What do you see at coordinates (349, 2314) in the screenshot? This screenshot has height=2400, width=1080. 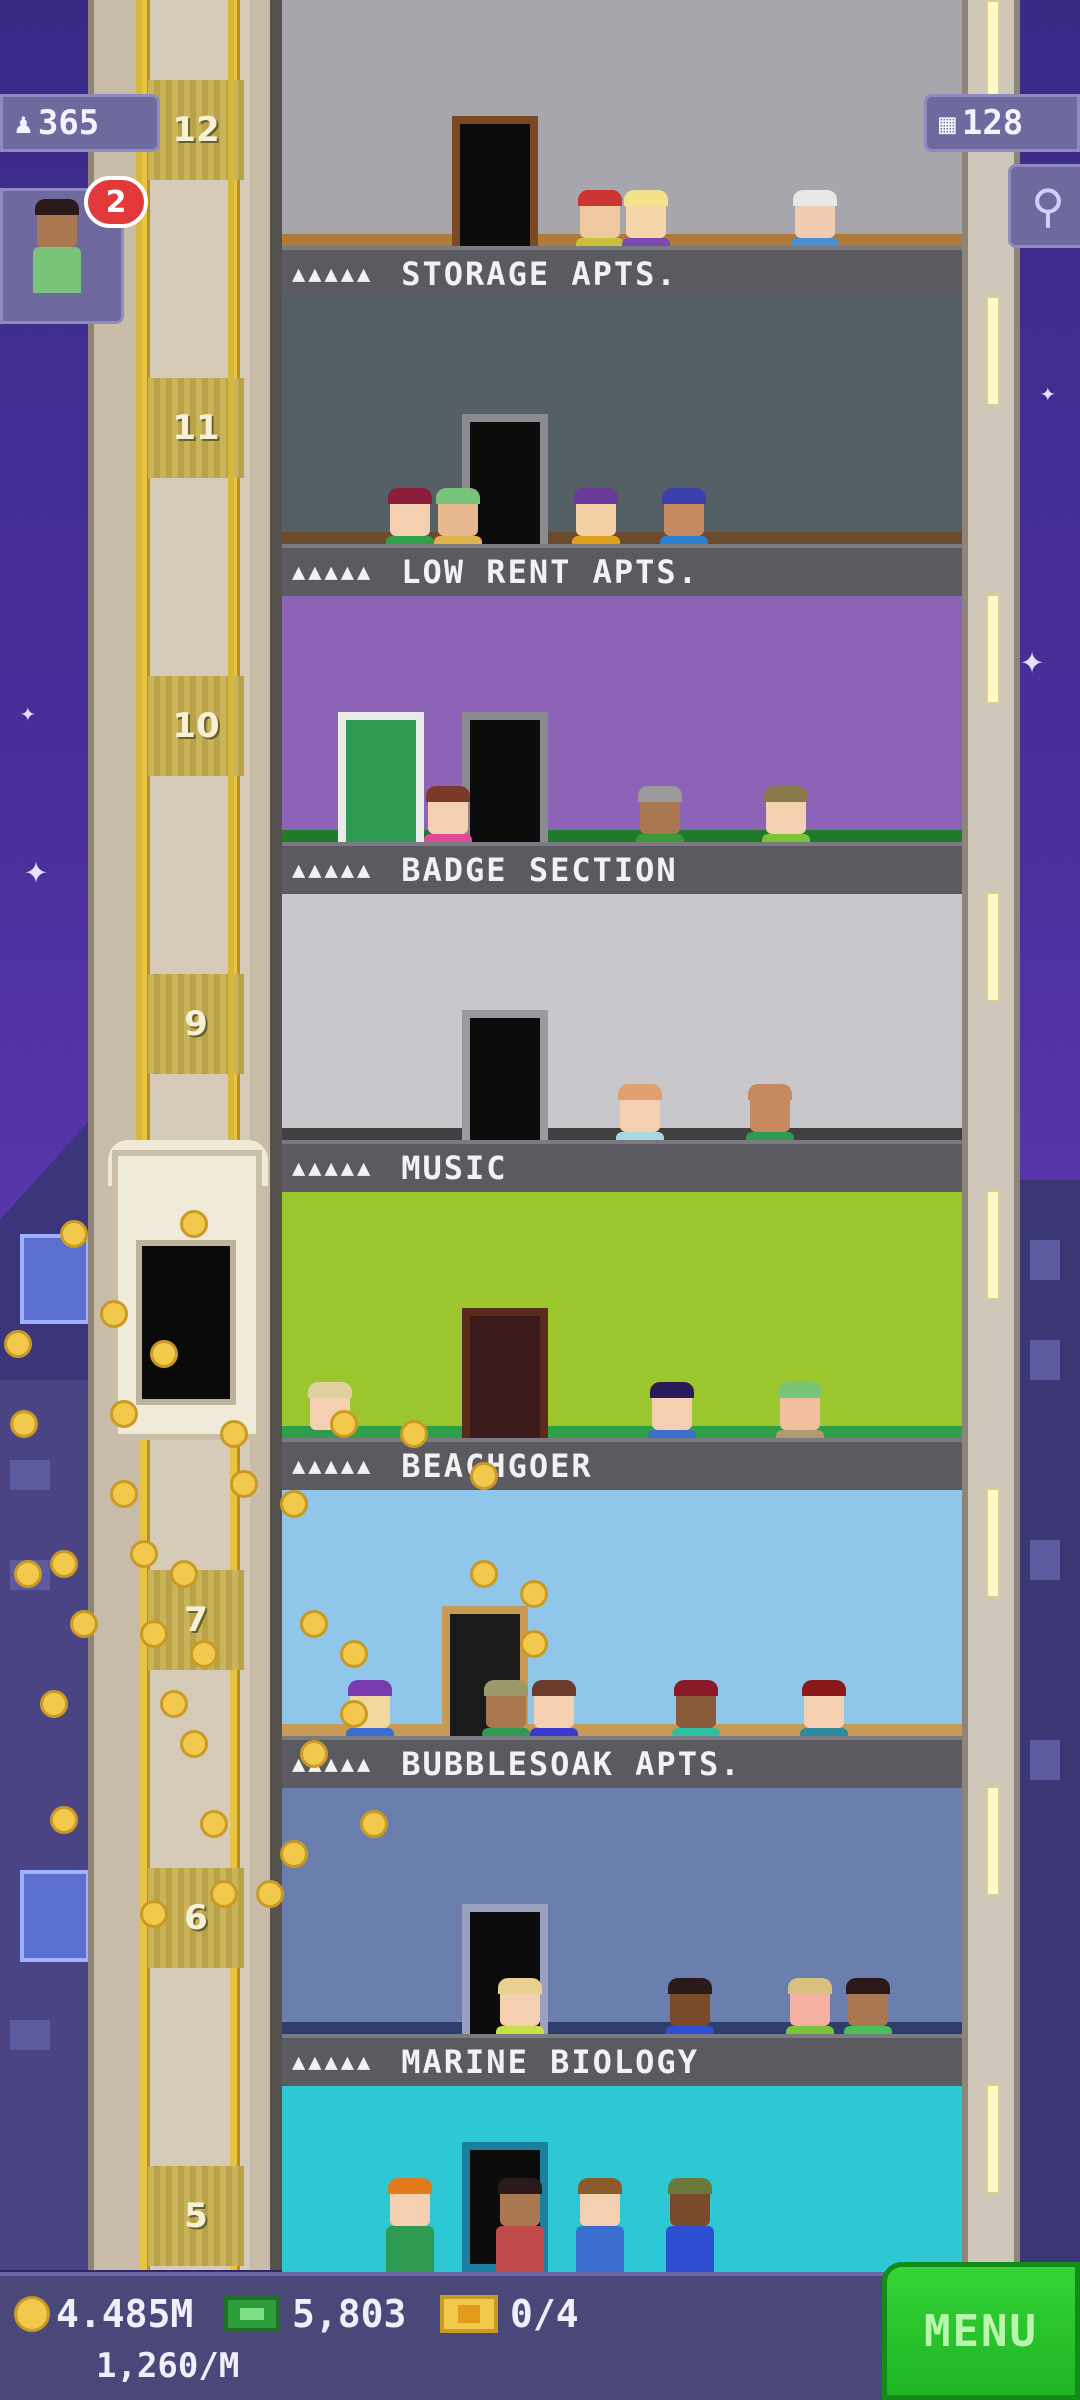 I see `bux-value: 5,803` at bounding box center [349, 2314].